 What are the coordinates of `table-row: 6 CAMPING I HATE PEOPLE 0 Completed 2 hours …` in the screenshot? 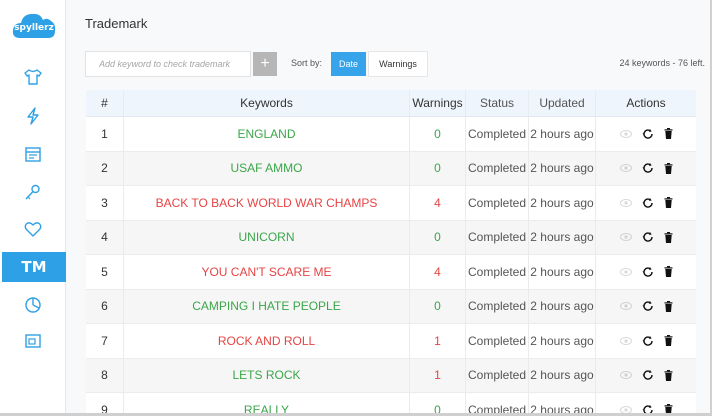 It's located at (391, 306).